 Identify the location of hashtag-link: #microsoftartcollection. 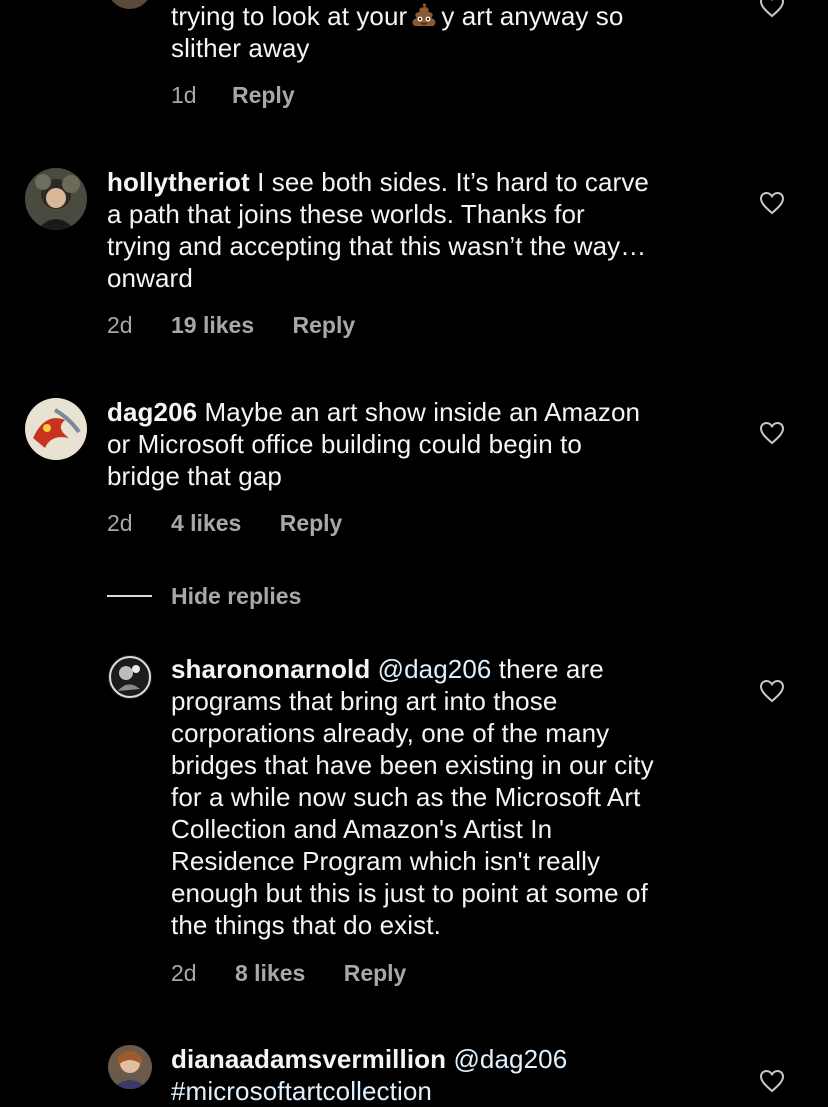
(369, 1091).